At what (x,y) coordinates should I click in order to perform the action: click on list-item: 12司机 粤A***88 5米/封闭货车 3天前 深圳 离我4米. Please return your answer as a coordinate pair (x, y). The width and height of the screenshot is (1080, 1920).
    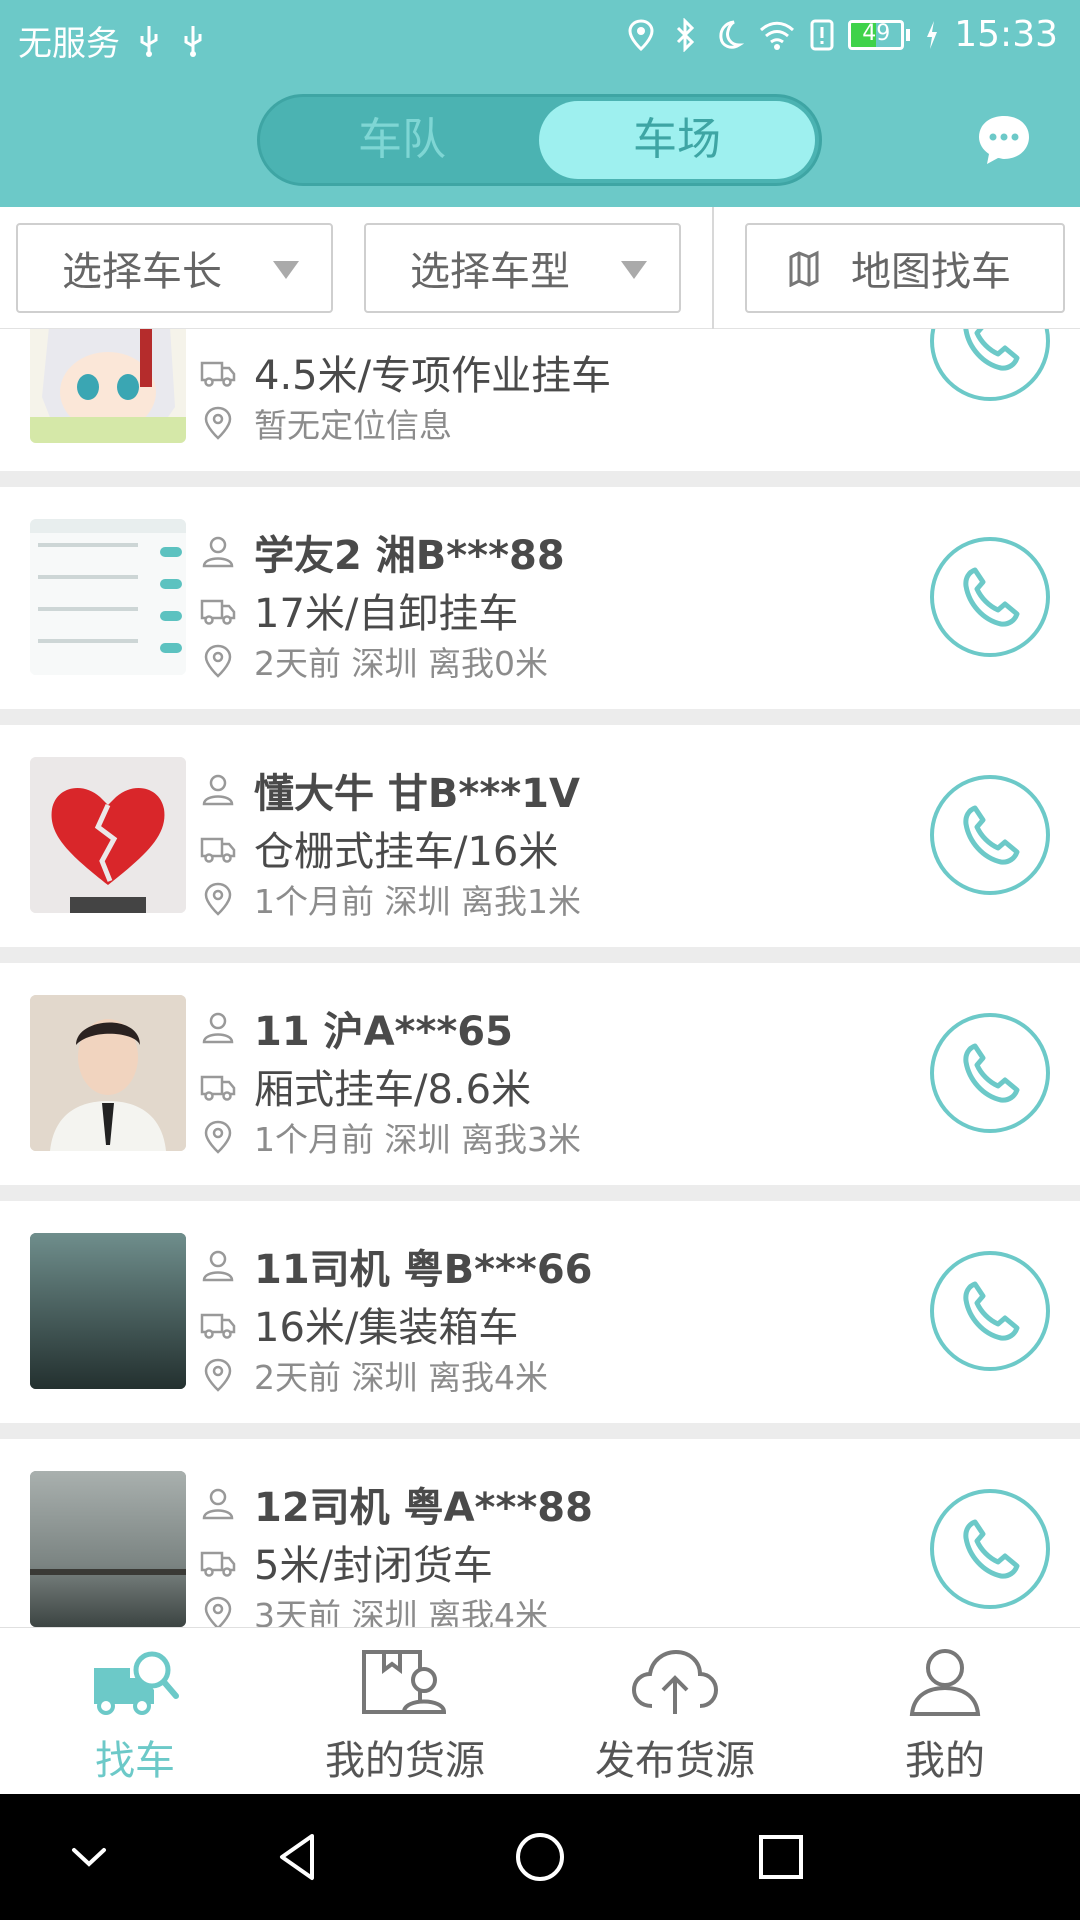
    Looking at the image, I should click on (540, 1533).